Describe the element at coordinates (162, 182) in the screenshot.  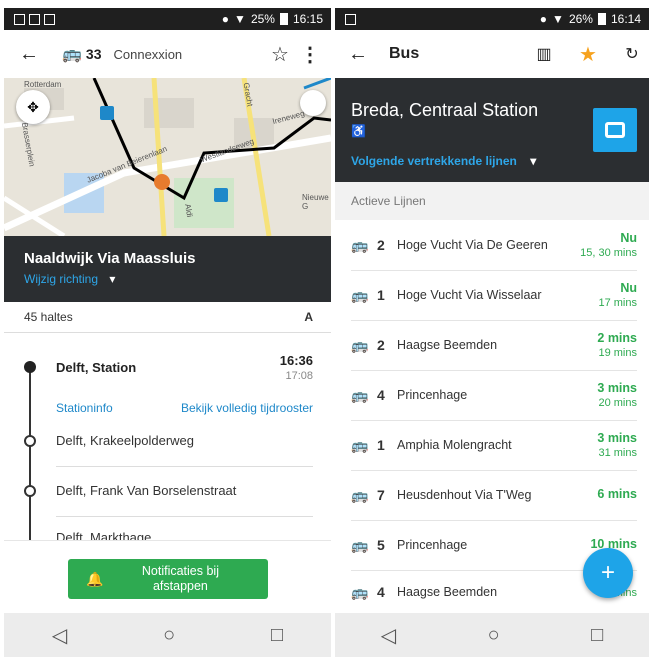
I see `fire-poi-icon` at that location.